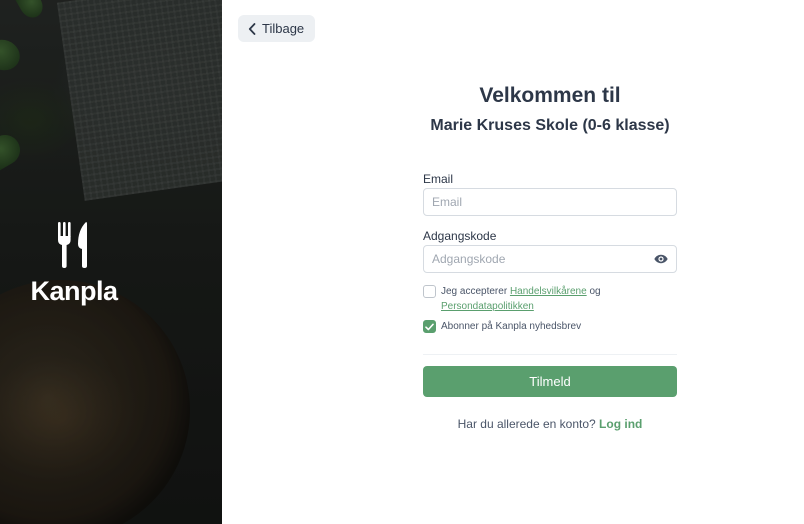 This screenshot has width=804, height=524. What do you see at coordinates (550, 125) in the screenshot?
I see `school-name: Marie Kruses Skole (0-6 klasse)` at bounding box center [550, 125].